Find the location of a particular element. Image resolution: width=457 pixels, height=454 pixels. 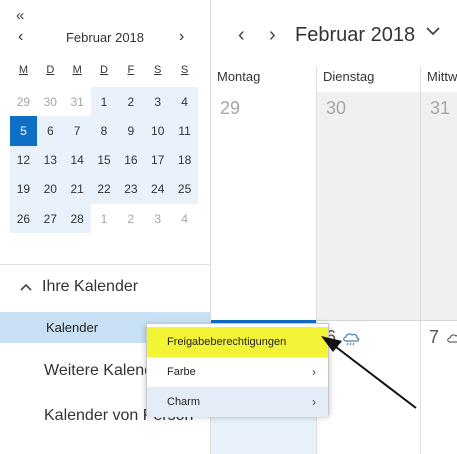

mini-calendar-day: 8 is located at coordinates (104, 131).